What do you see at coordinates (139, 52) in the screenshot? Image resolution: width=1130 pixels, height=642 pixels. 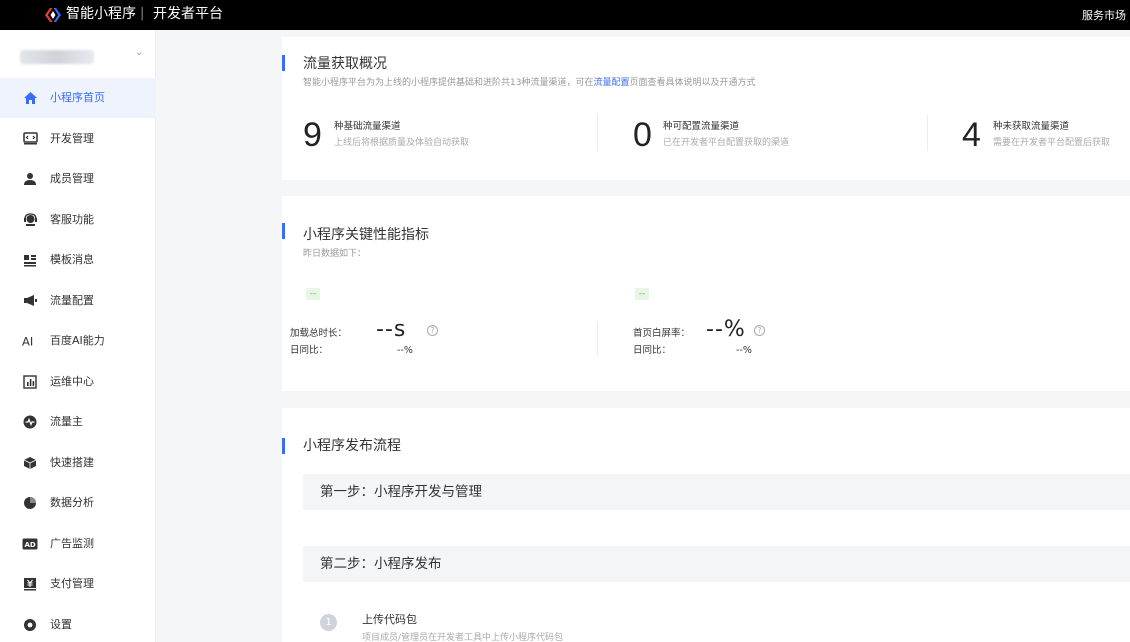 I see `chevron-down-icon: ⌄` at bounding box center [139, 52].